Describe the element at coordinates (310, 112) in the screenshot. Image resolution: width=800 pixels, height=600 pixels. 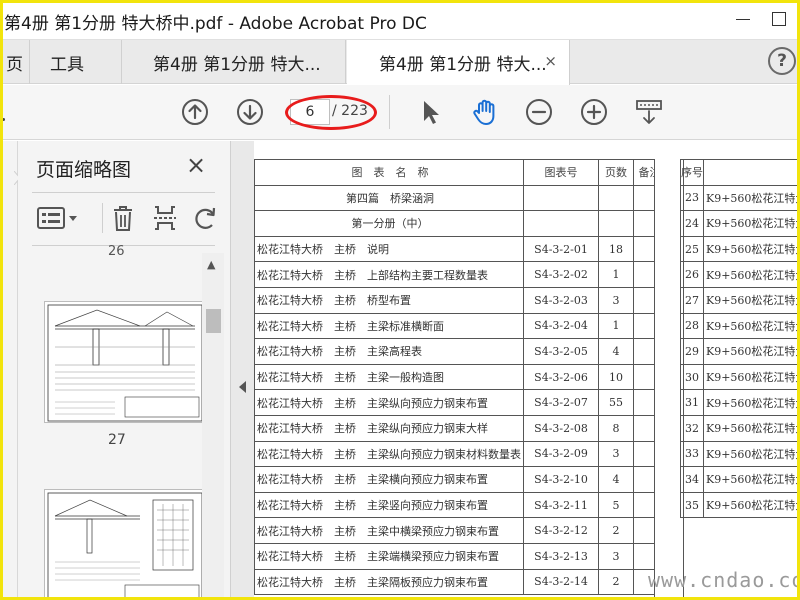
I see `page-number-input: 6` at that location.